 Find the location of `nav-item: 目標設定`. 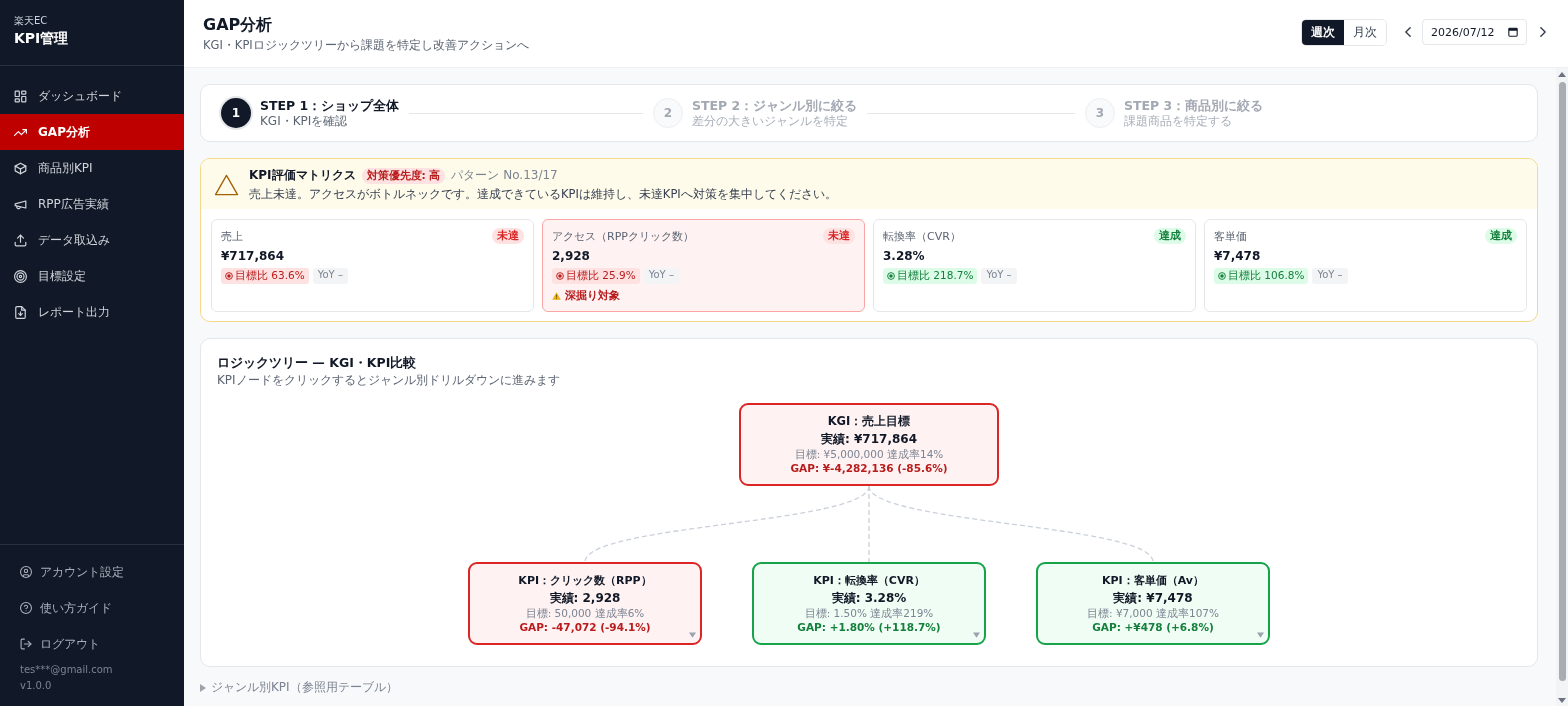

nav-item: 目標設定 is located at coordinates (92, 276).